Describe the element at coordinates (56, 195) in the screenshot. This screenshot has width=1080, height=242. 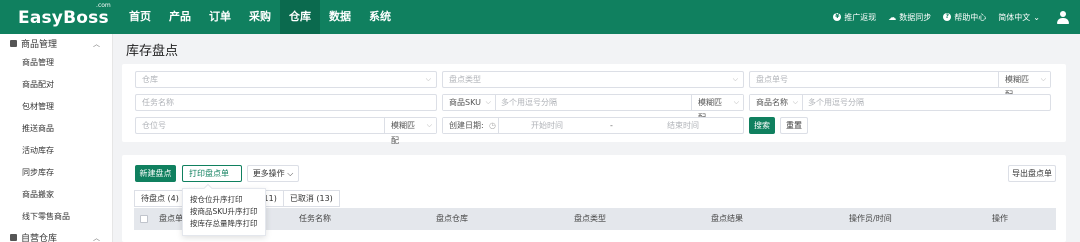
I see `sidebar-item-move-products: 商品搬家` at that location.